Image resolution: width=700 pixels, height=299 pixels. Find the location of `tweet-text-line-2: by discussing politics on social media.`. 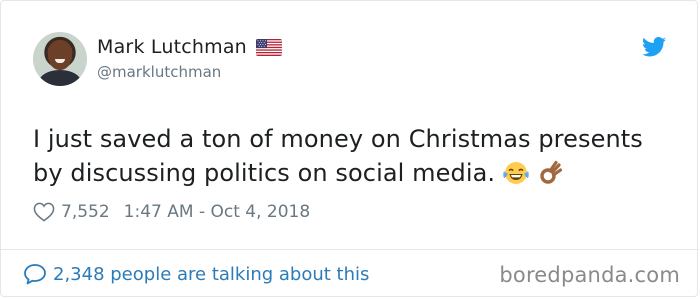

tweet-text-line-2: by discussing politics on social media. is located at coordinates (264, 173).